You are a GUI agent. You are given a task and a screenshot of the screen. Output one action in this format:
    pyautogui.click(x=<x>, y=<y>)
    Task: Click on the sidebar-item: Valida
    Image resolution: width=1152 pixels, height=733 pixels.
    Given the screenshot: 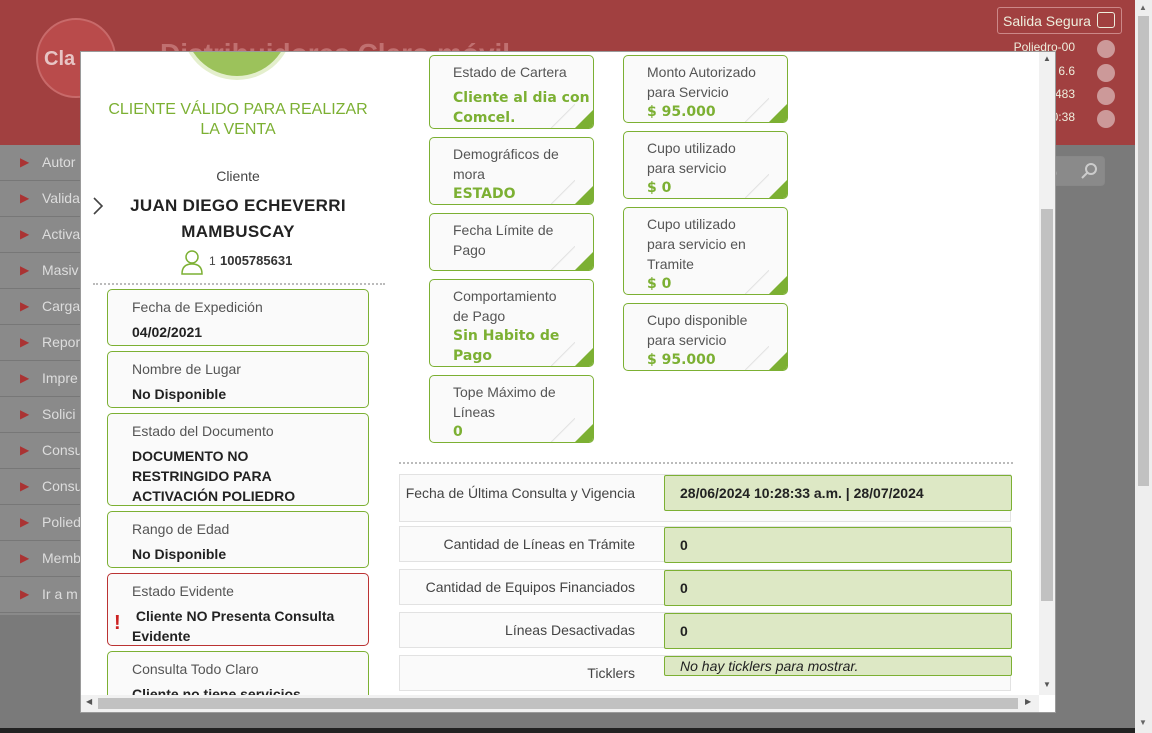 What is the action you would take?
    pyautogui.click(x=41, y=199)
    